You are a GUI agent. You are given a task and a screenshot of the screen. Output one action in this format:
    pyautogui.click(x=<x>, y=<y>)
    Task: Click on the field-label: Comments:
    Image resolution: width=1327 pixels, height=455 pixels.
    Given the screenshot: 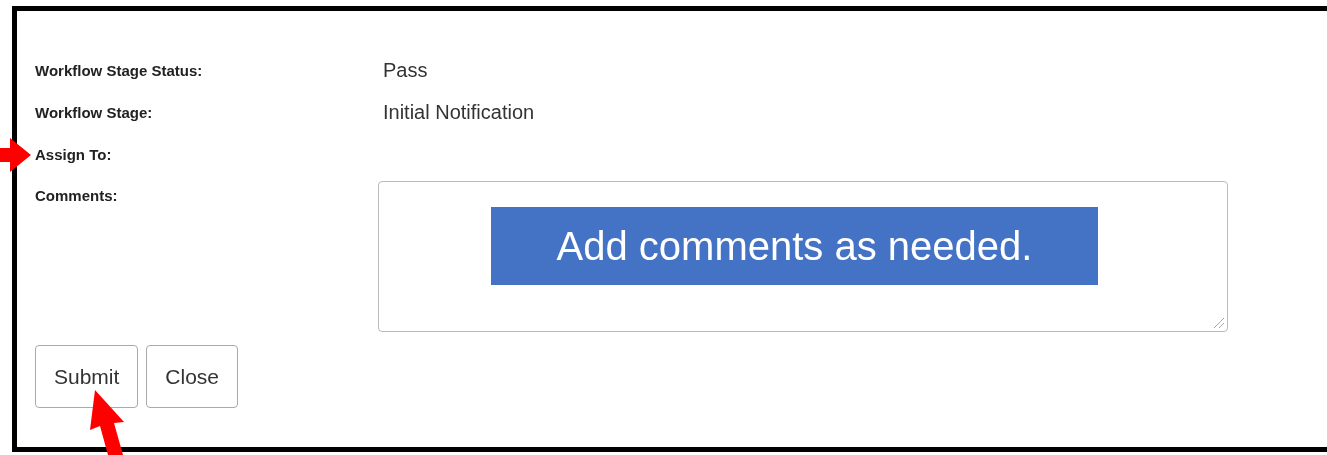 What is the action you would take?
    pyautogui.click(x=76, y=195)
    